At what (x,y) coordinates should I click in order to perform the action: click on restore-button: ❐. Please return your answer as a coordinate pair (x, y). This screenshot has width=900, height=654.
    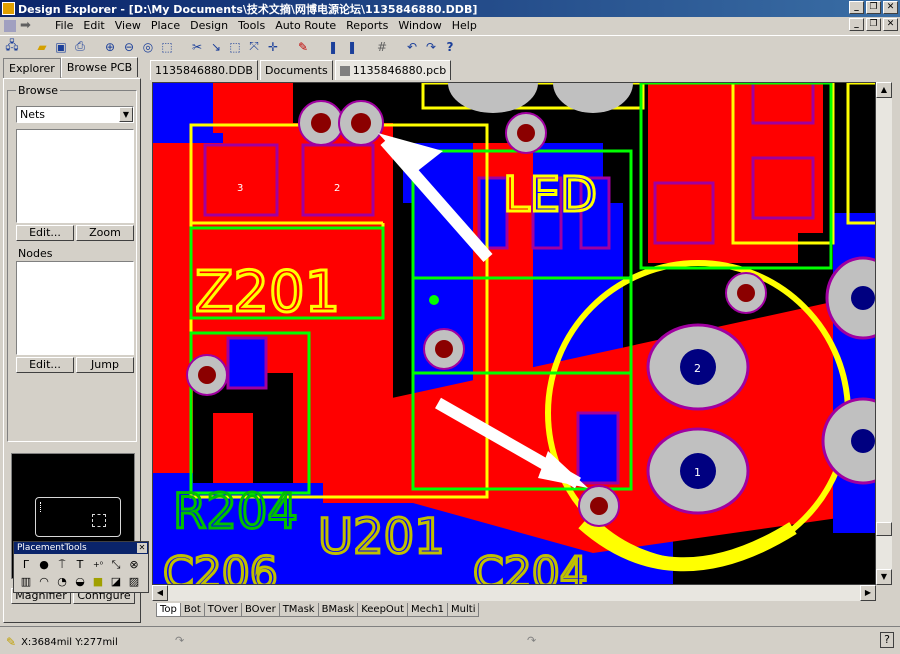
    Looking at the image, I should click on (873, 7).